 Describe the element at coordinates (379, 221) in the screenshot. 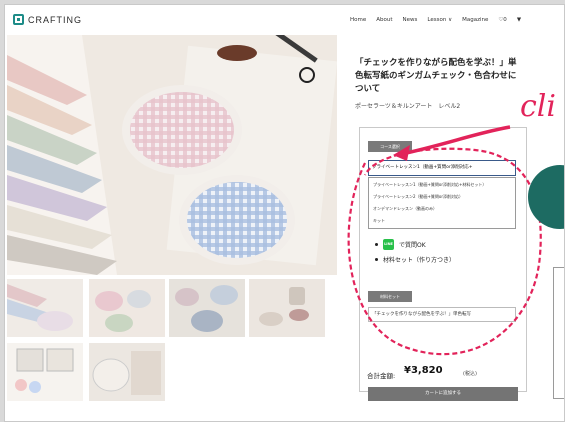

I see `course-option-4: キット` at that location.